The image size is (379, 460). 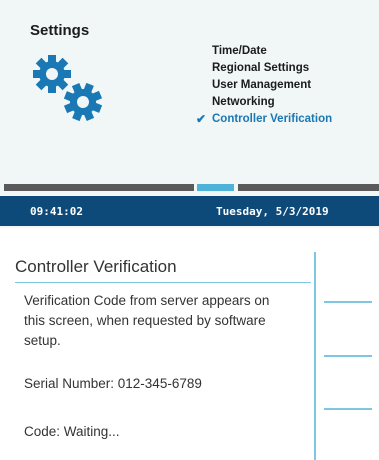 I want to click on menu-item-controller-verification: ✔ Controller Verification, so click(x=264, y=119).